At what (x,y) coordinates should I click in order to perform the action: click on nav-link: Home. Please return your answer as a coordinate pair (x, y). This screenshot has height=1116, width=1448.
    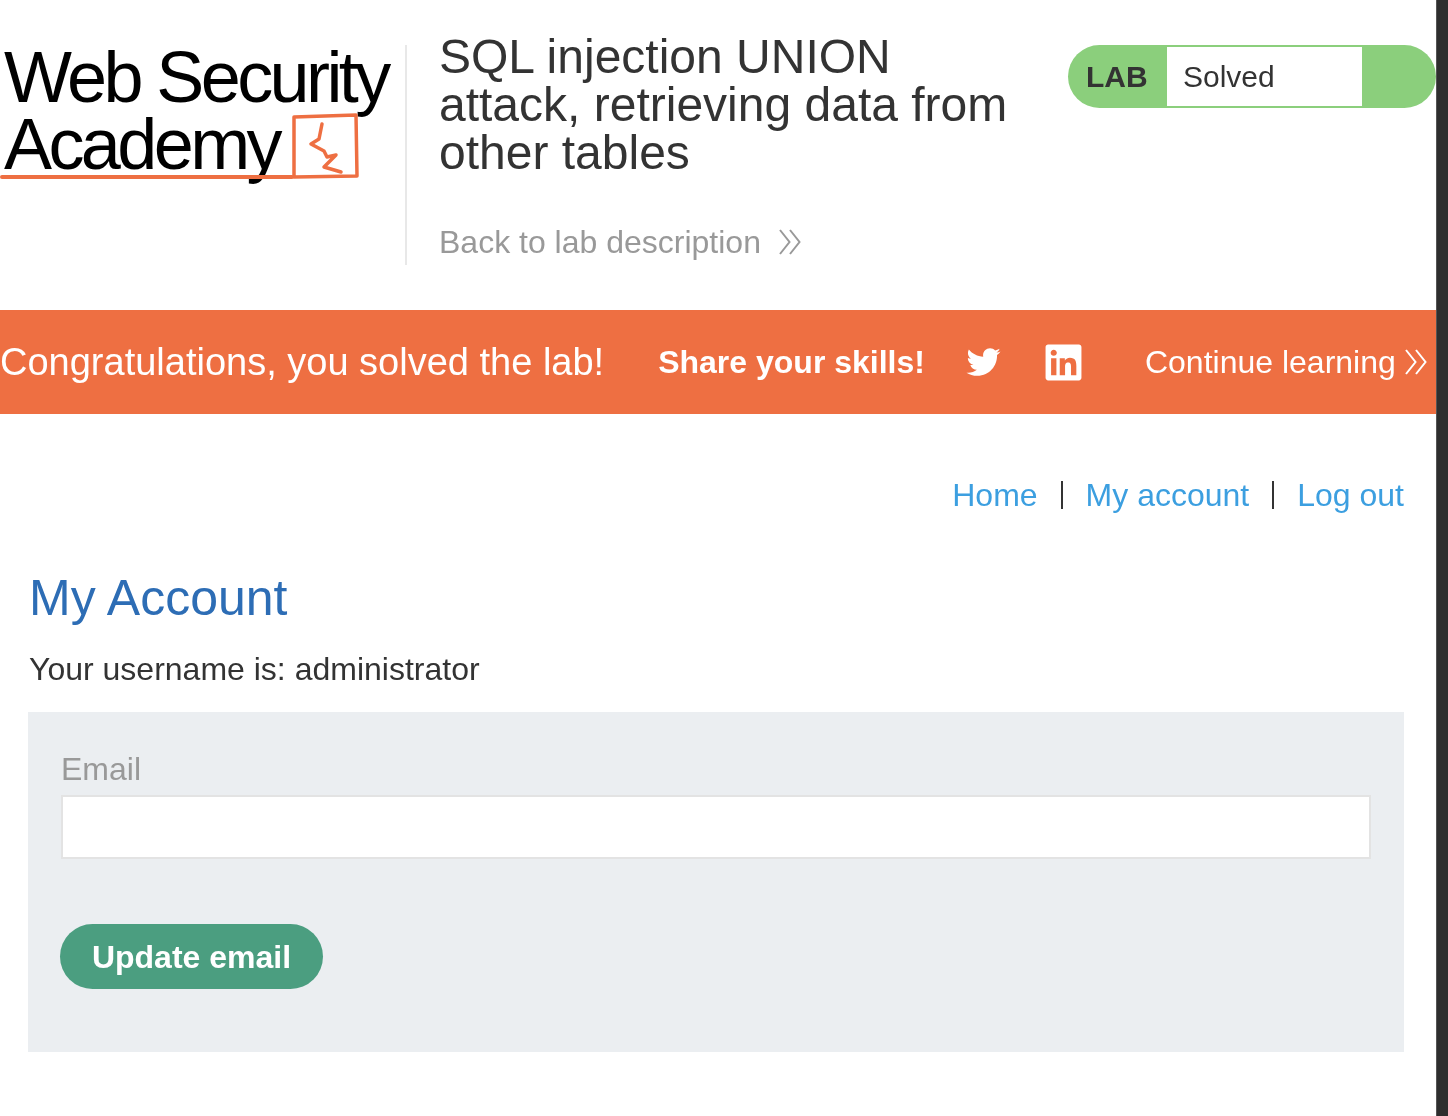
    Looking at the image, I should click on (995, 495).